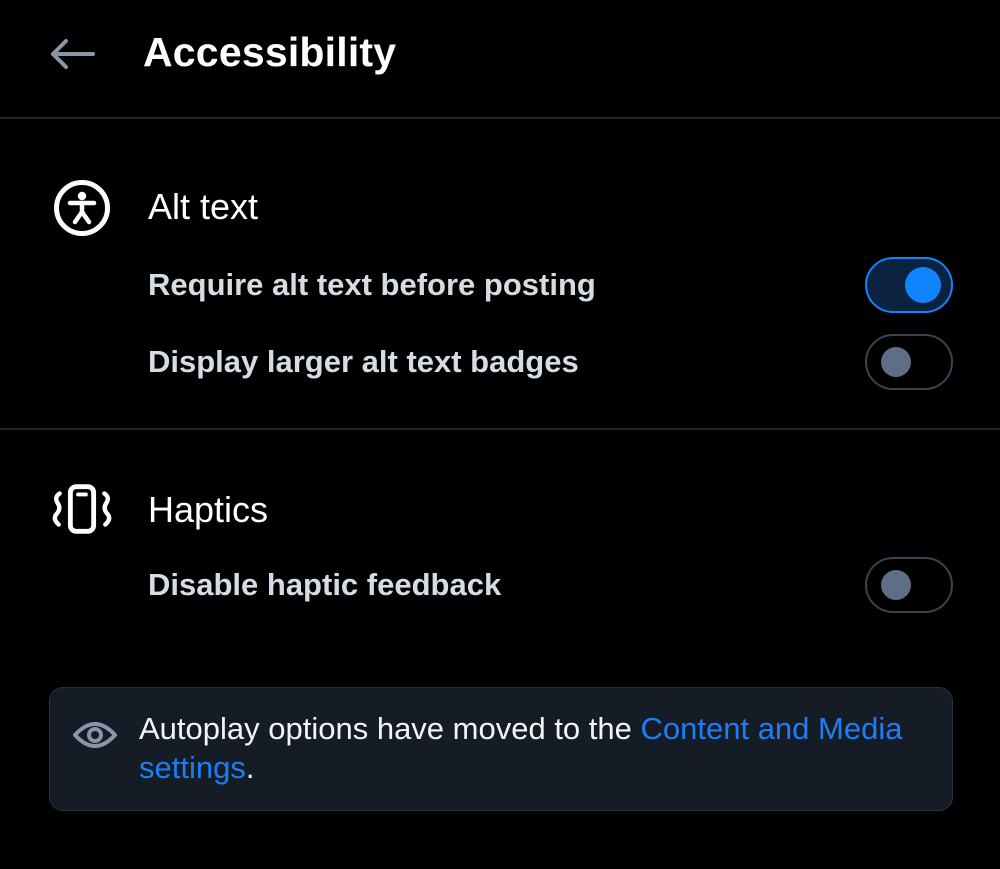  What do you see at coordinates (203, 206) in the screenshot?
I see `section-title-alt-text: Alt text` at bounding box center [203, 206].